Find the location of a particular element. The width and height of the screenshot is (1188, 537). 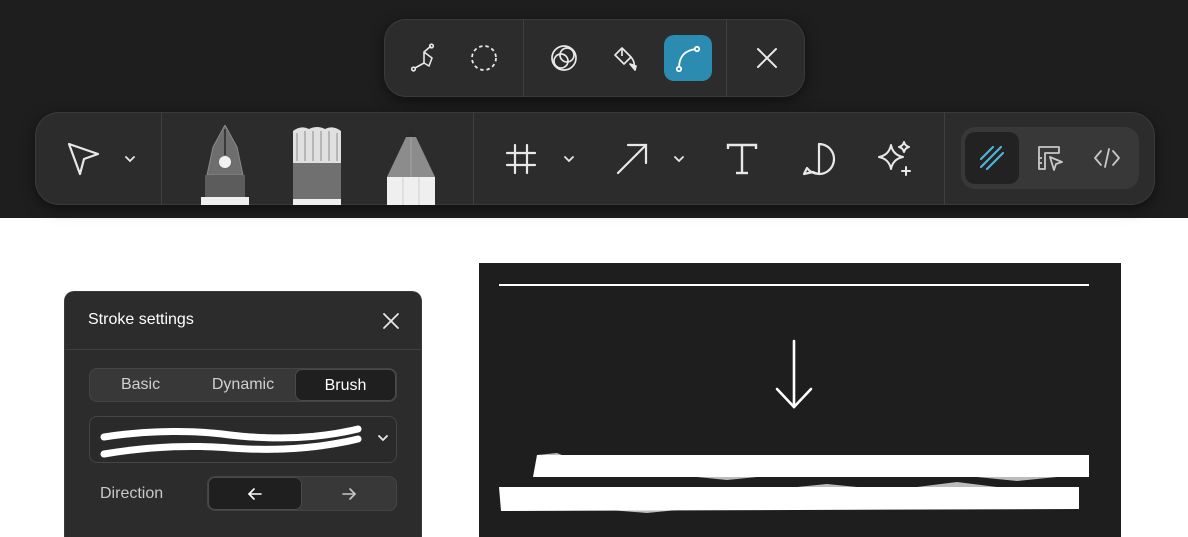

arrow-down-icon is located at coordinates (794, 377).